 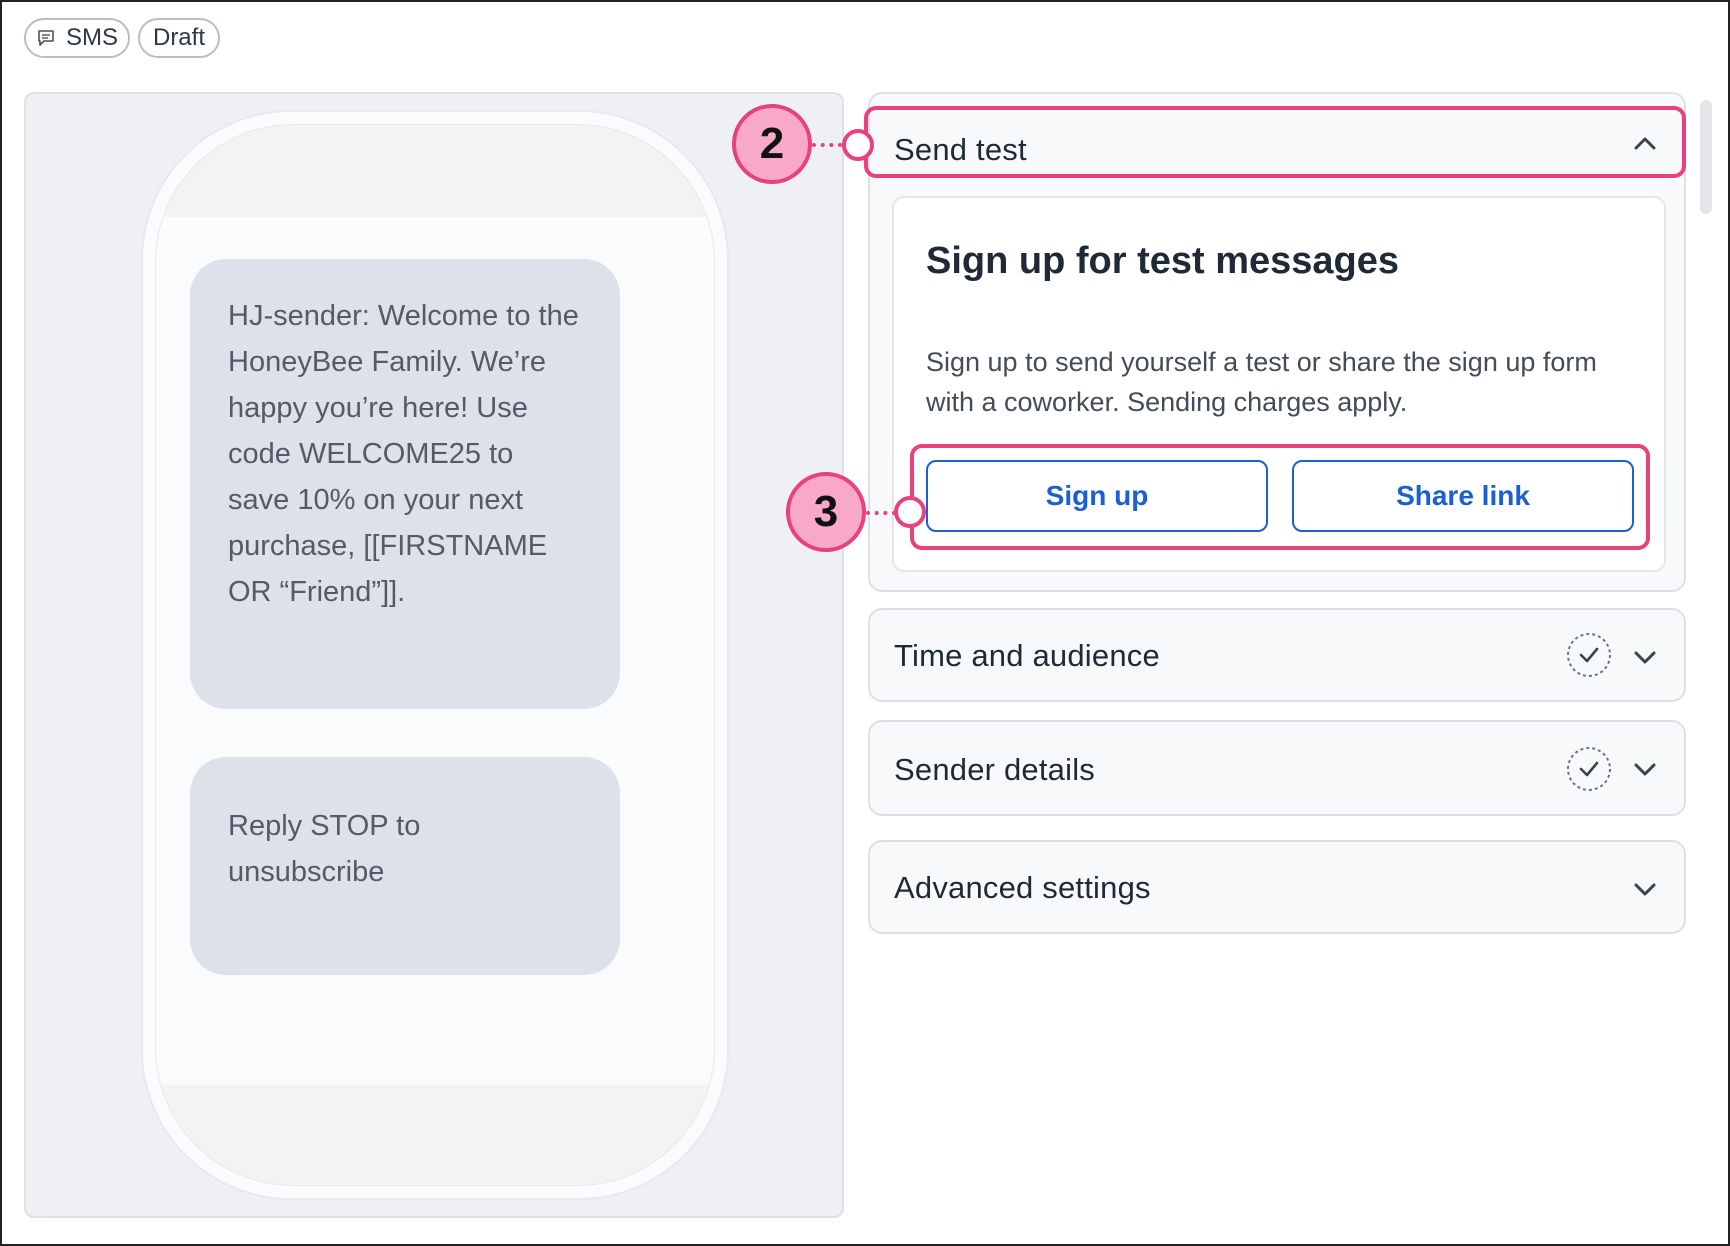 What do you see at coordinates (1280, 497) in the screenshot?
I see `buttons-highlight` at bounding box center [1280, 497].